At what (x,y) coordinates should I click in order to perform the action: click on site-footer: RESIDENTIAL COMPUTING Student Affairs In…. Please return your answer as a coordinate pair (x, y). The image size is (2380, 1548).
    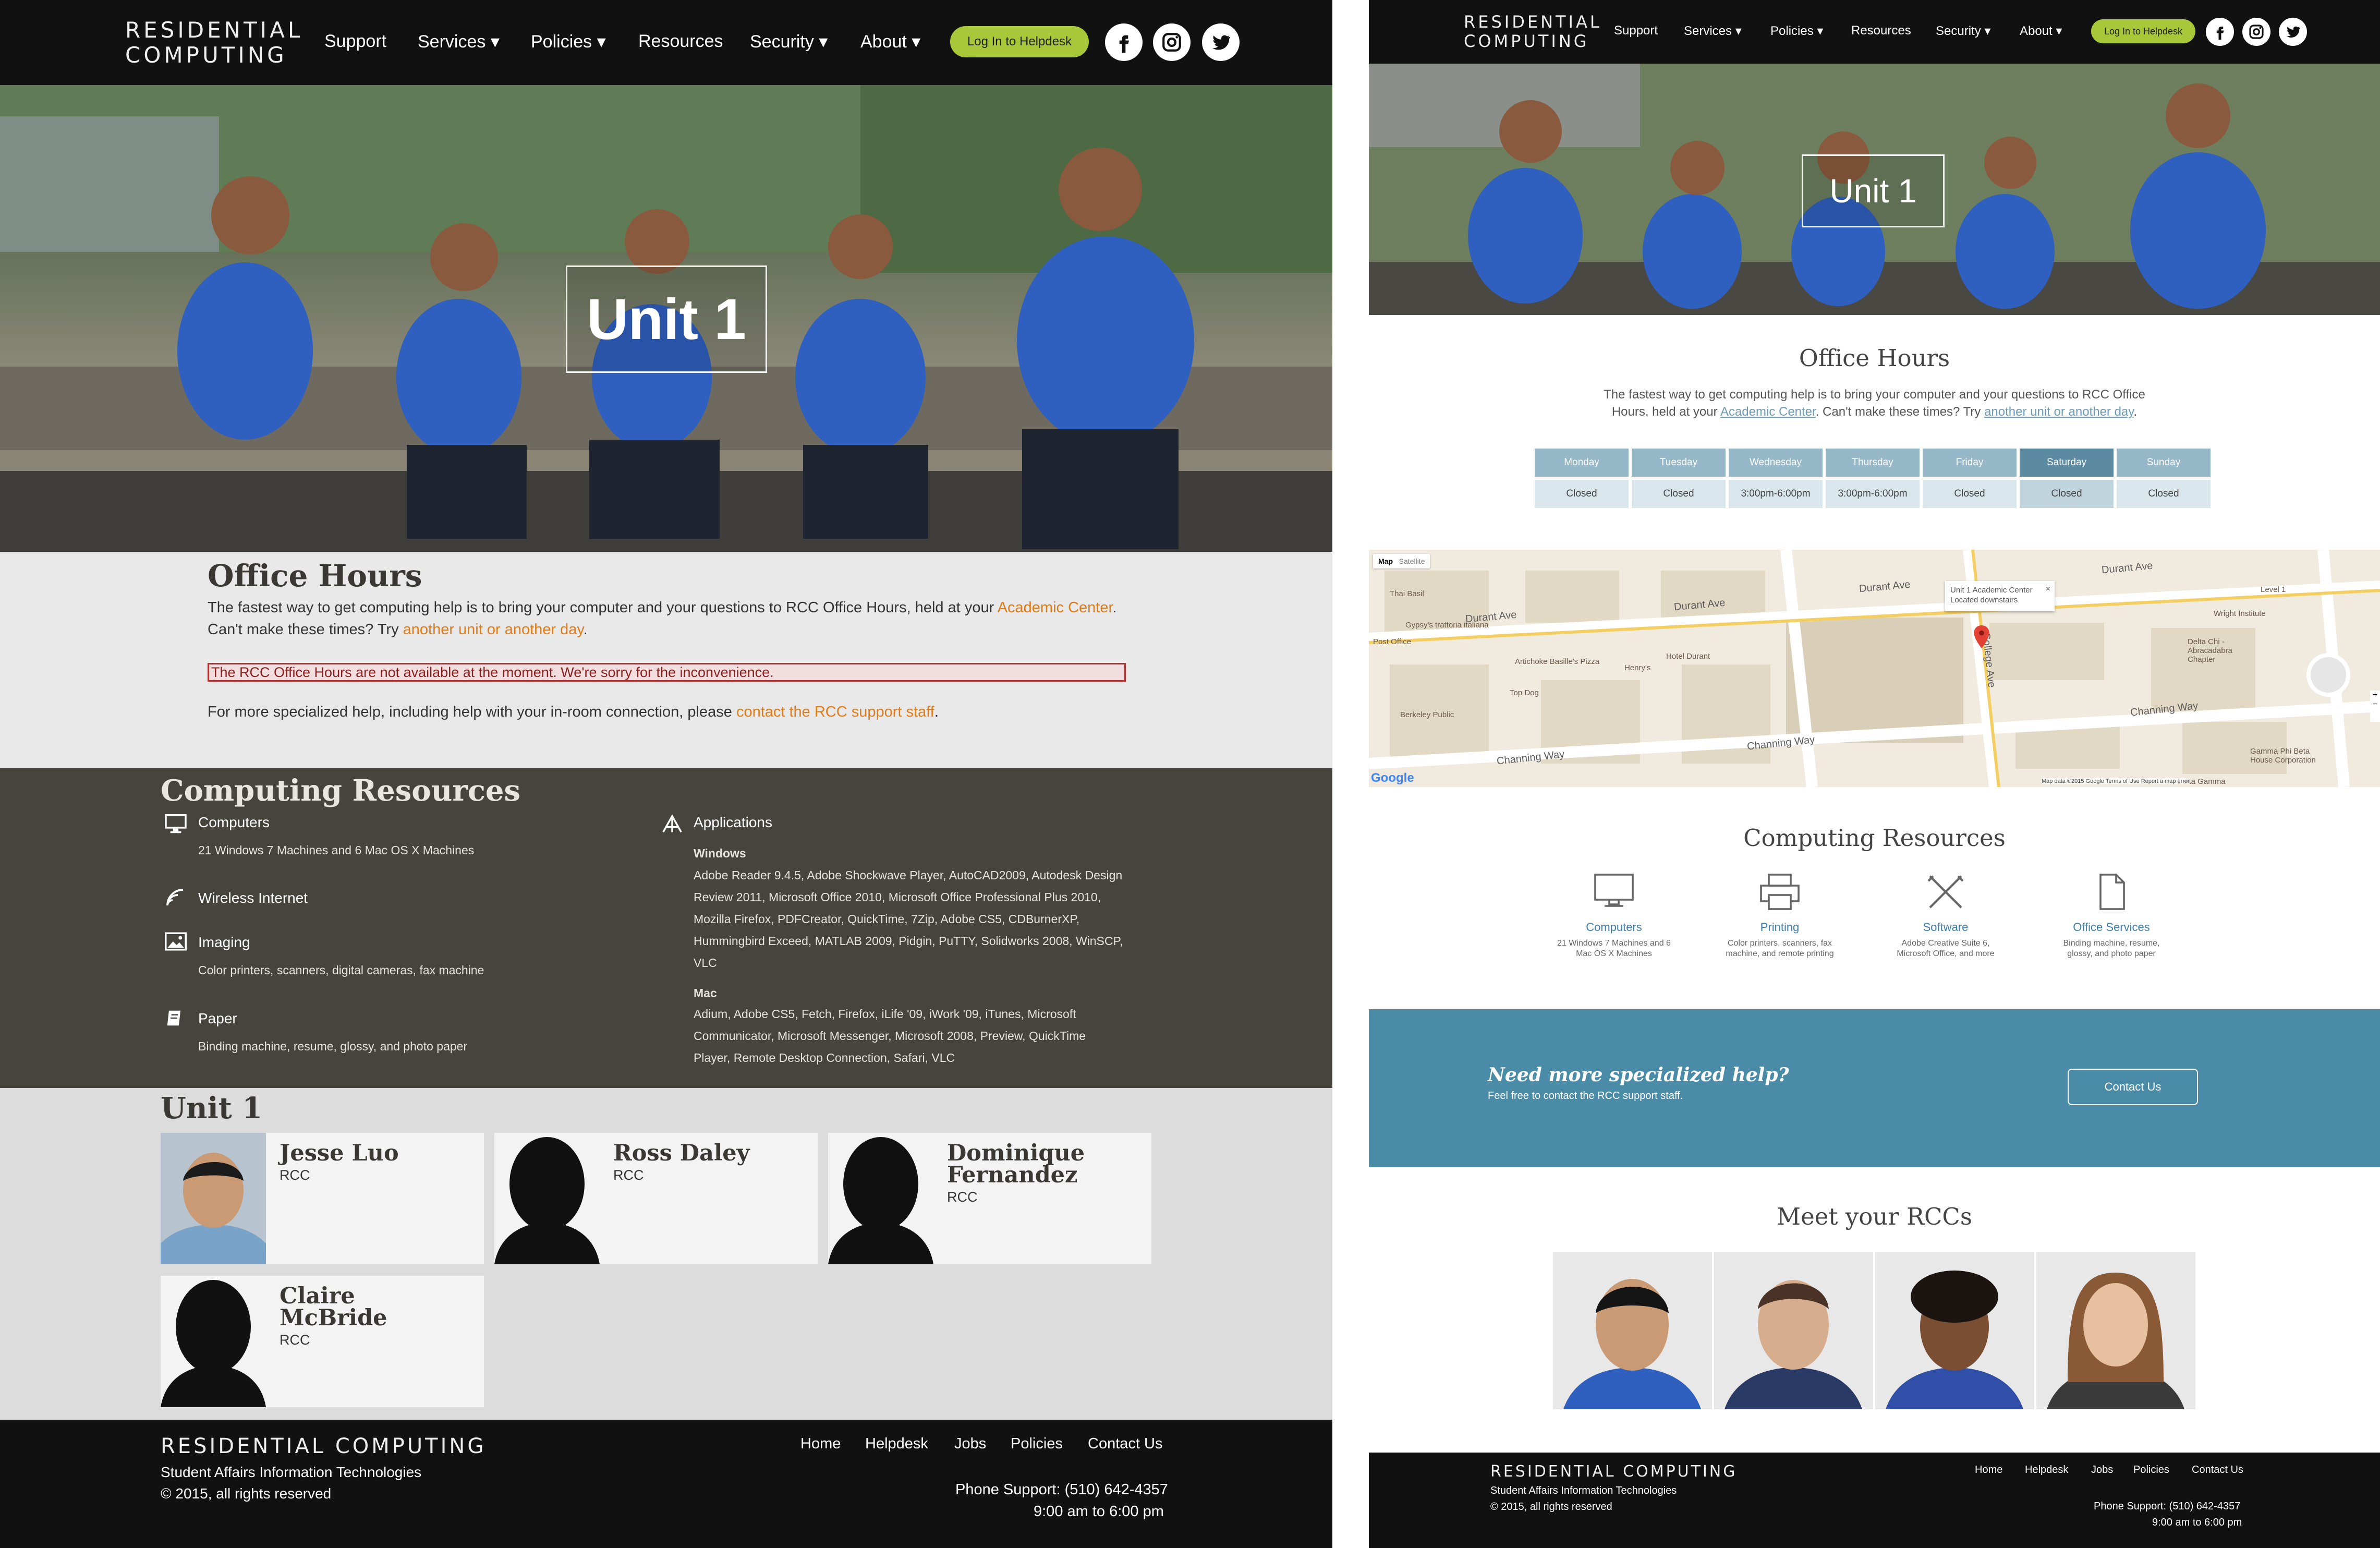
    Looking at the image, I should click on (666, 1484).